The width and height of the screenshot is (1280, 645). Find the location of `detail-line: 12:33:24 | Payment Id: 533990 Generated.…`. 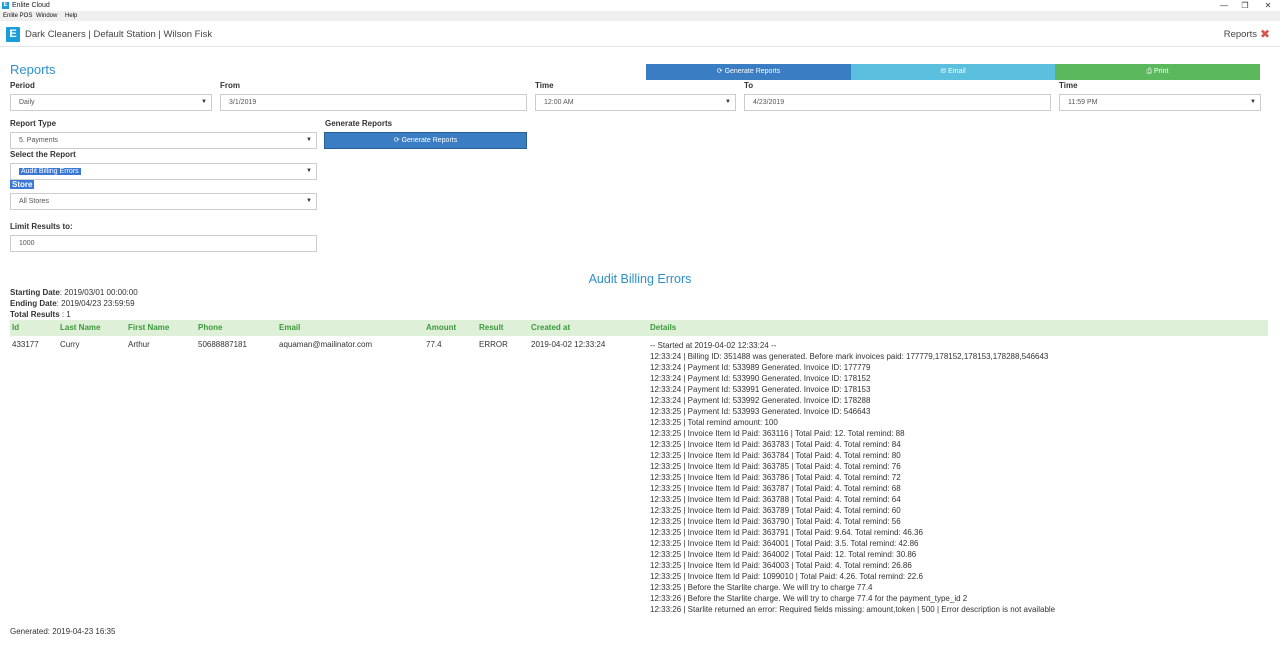

detail-line: 12:33:24 | Payment Id: 533990 Generated.… is located at coordinates (760, 378).